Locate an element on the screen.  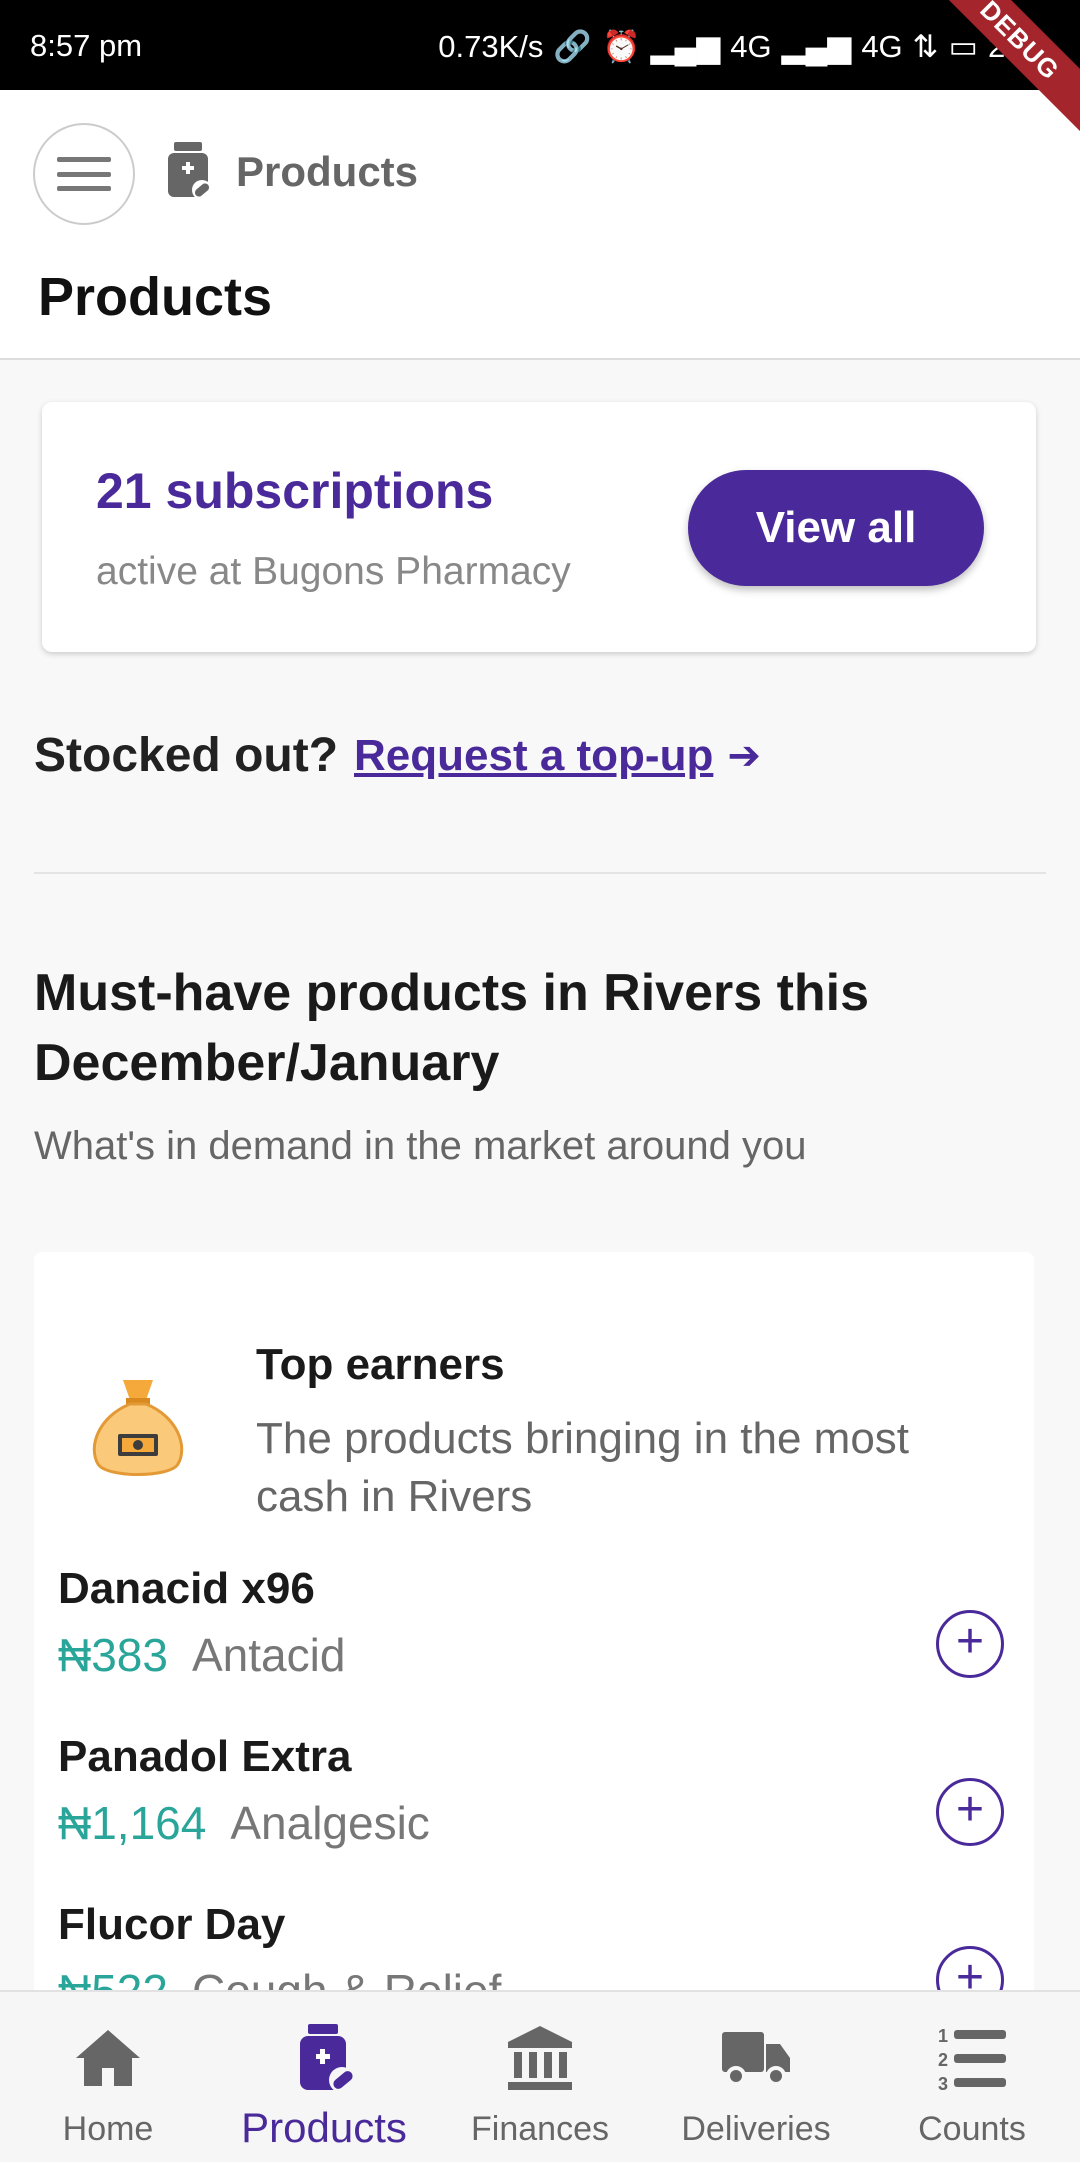
product-name: Danacid x96 is located at coordinates (186, 1588).